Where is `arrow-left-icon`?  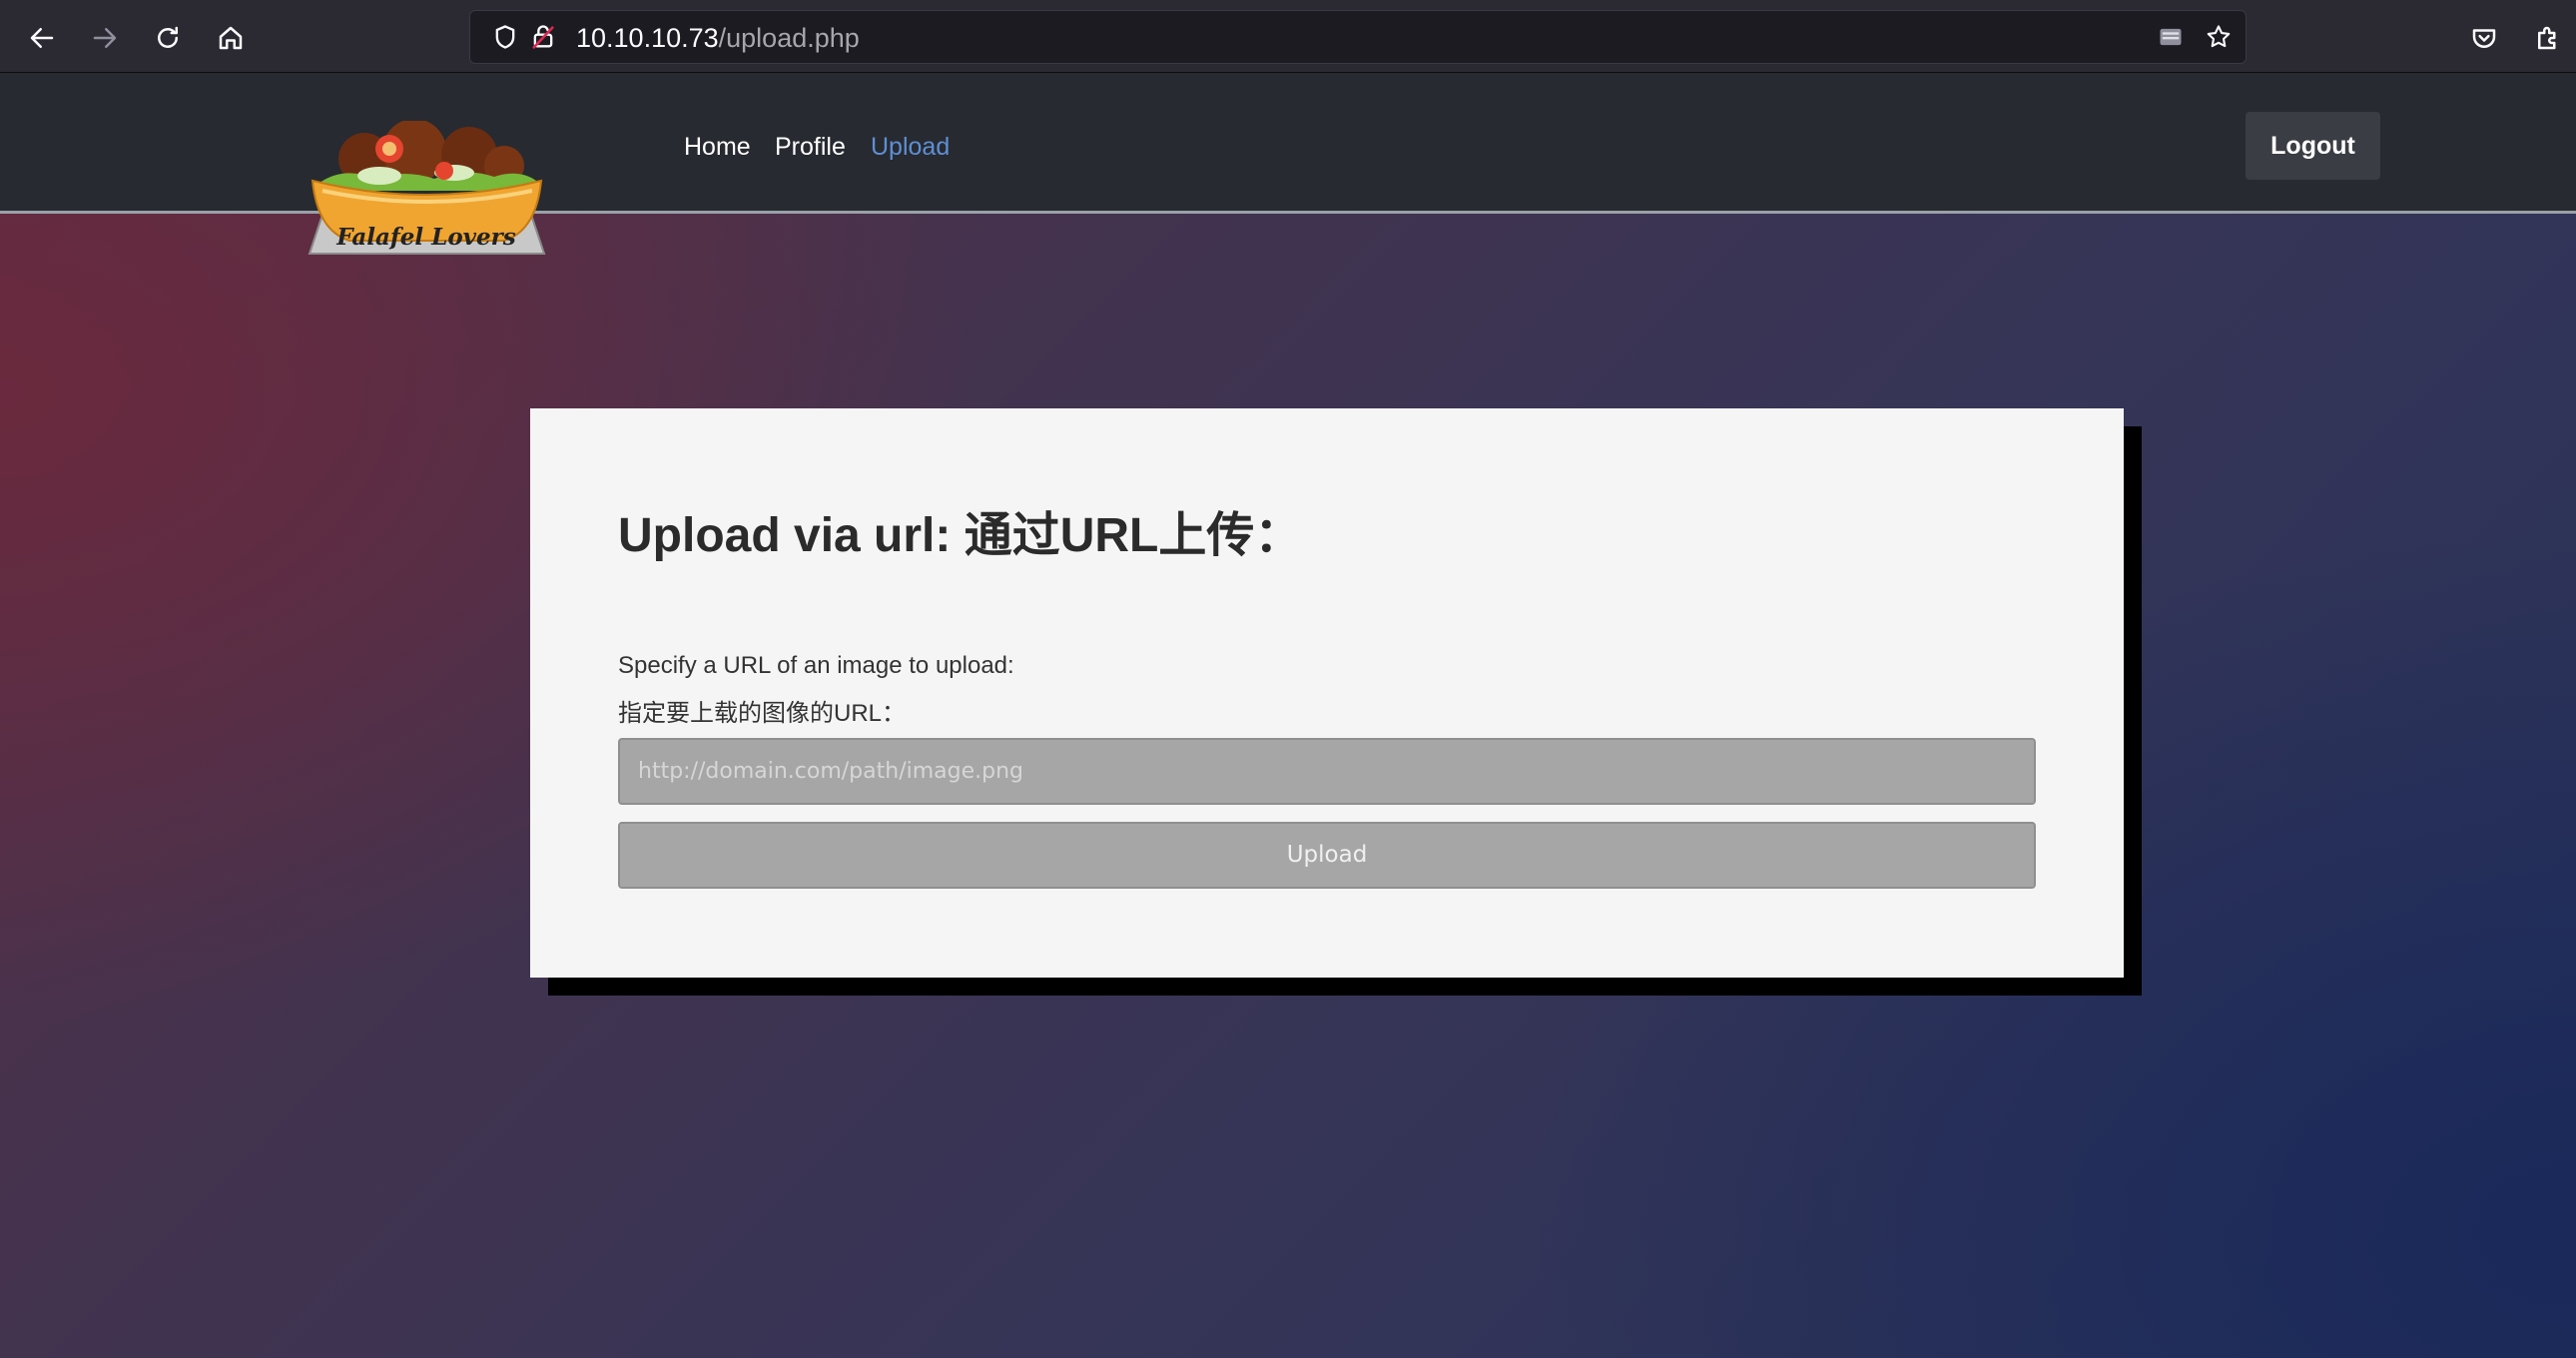
arrow-left-icon is located at coordinates (42, 38).